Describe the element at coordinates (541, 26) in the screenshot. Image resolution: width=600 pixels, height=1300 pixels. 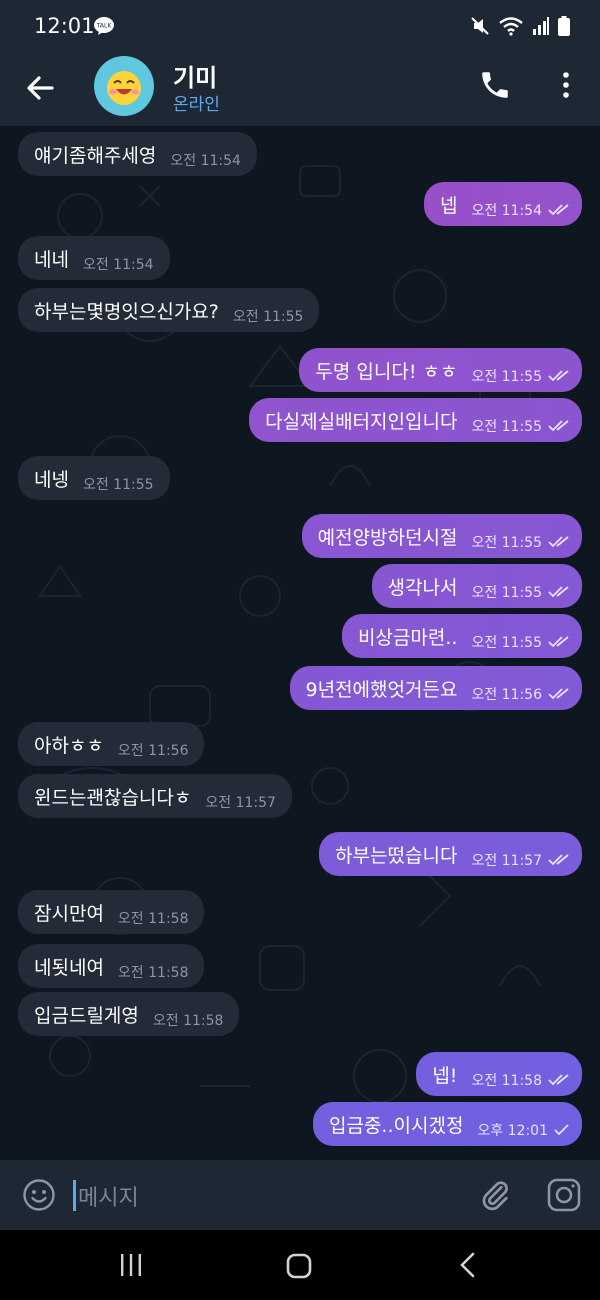
I see `signal-icon` at that location.